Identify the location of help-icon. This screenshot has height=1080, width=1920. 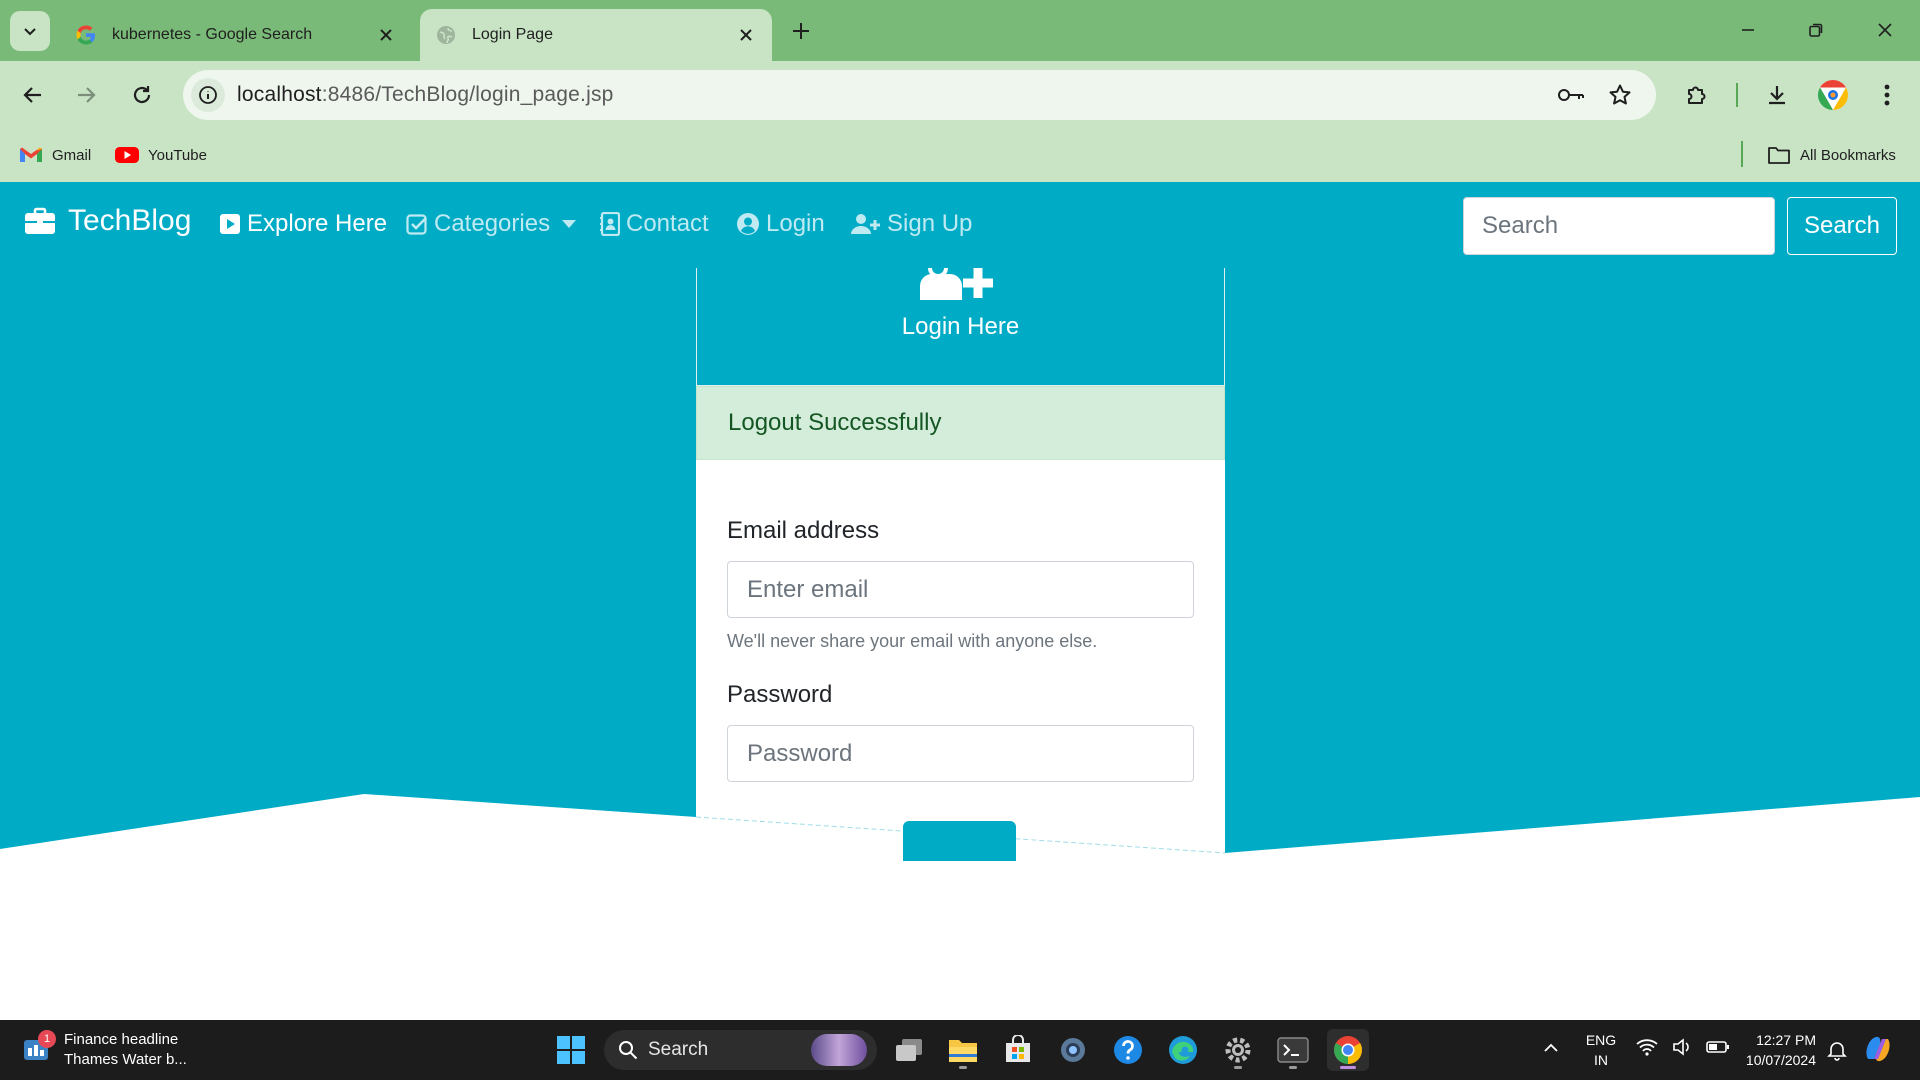
(1128, 1050).